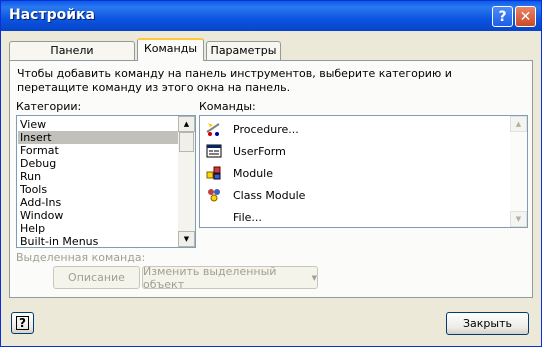  What do you see at coordinates (98, 137) in the screenshot?
I see `category-item: Insert` at bounding box center [98, 137].